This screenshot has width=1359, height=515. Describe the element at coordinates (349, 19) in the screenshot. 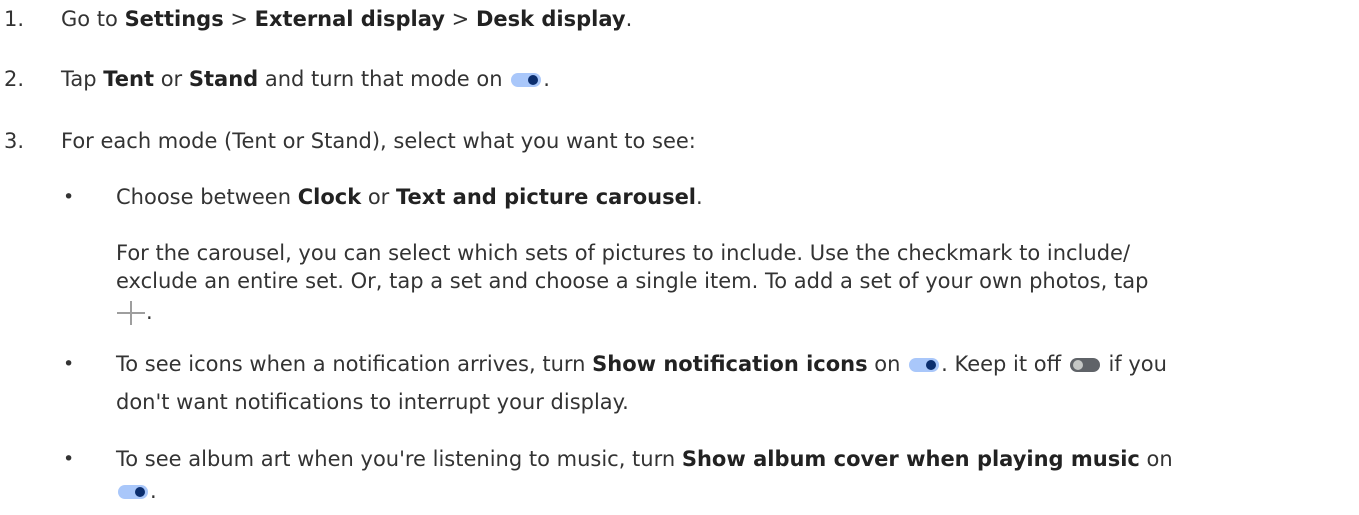

I see `external-display-label: External display` at that location.